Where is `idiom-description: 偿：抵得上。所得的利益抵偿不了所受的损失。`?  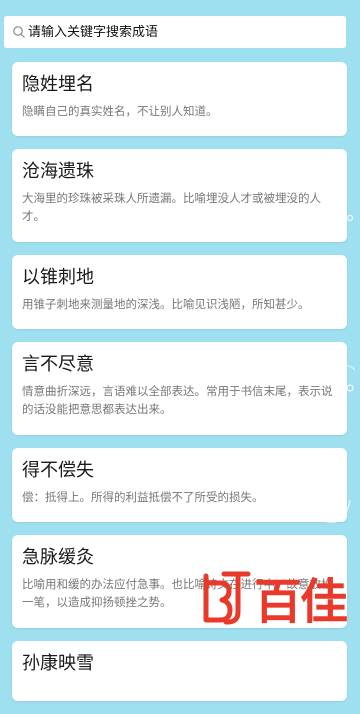 idiom-description: 偿：抵得上。所得的利益抵偿不了所受的损失。 is located at coordinates (143, 497).